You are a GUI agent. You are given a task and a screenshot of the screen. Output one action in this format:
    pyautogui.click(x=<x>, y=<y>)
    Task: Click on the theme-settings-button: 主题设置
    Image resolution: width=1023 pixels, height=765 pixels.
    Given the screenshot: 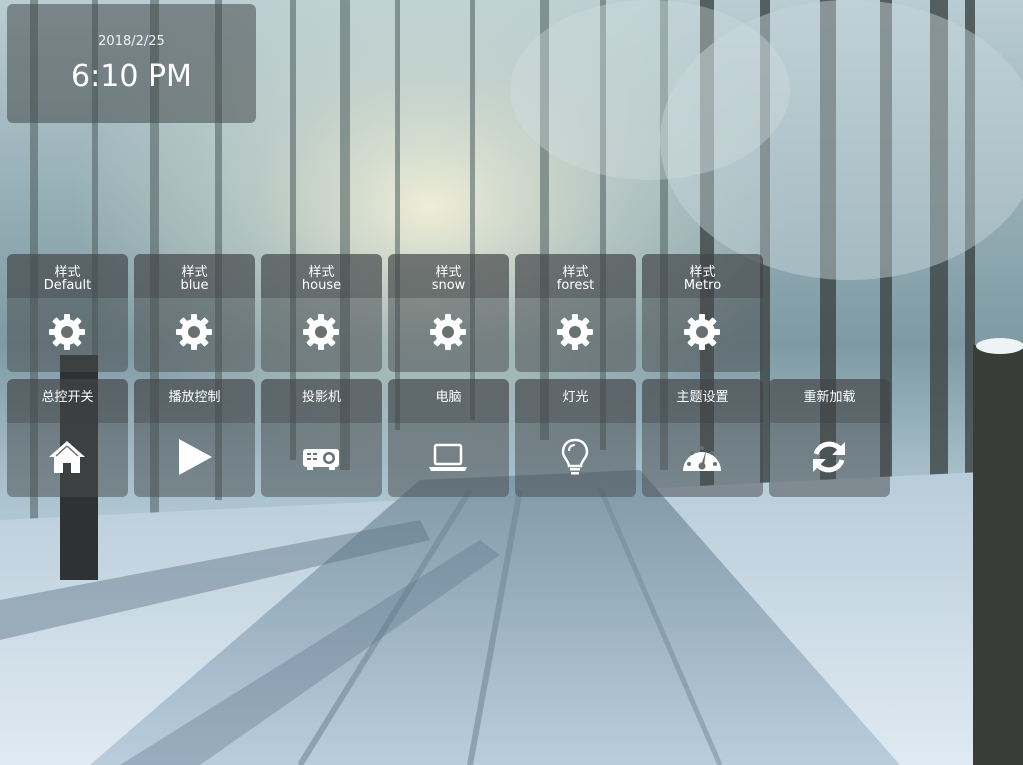 What is the action you would take?
    pyautogui.click(x=702, y=438)
    